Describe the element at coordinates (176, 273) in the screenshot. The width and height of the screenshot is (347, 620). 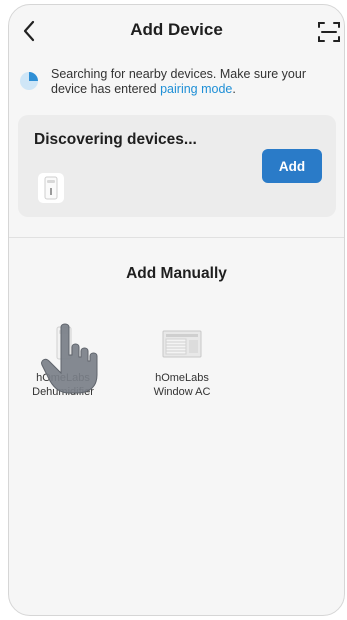
I see `add-manually-title: Add Manually` at that location.